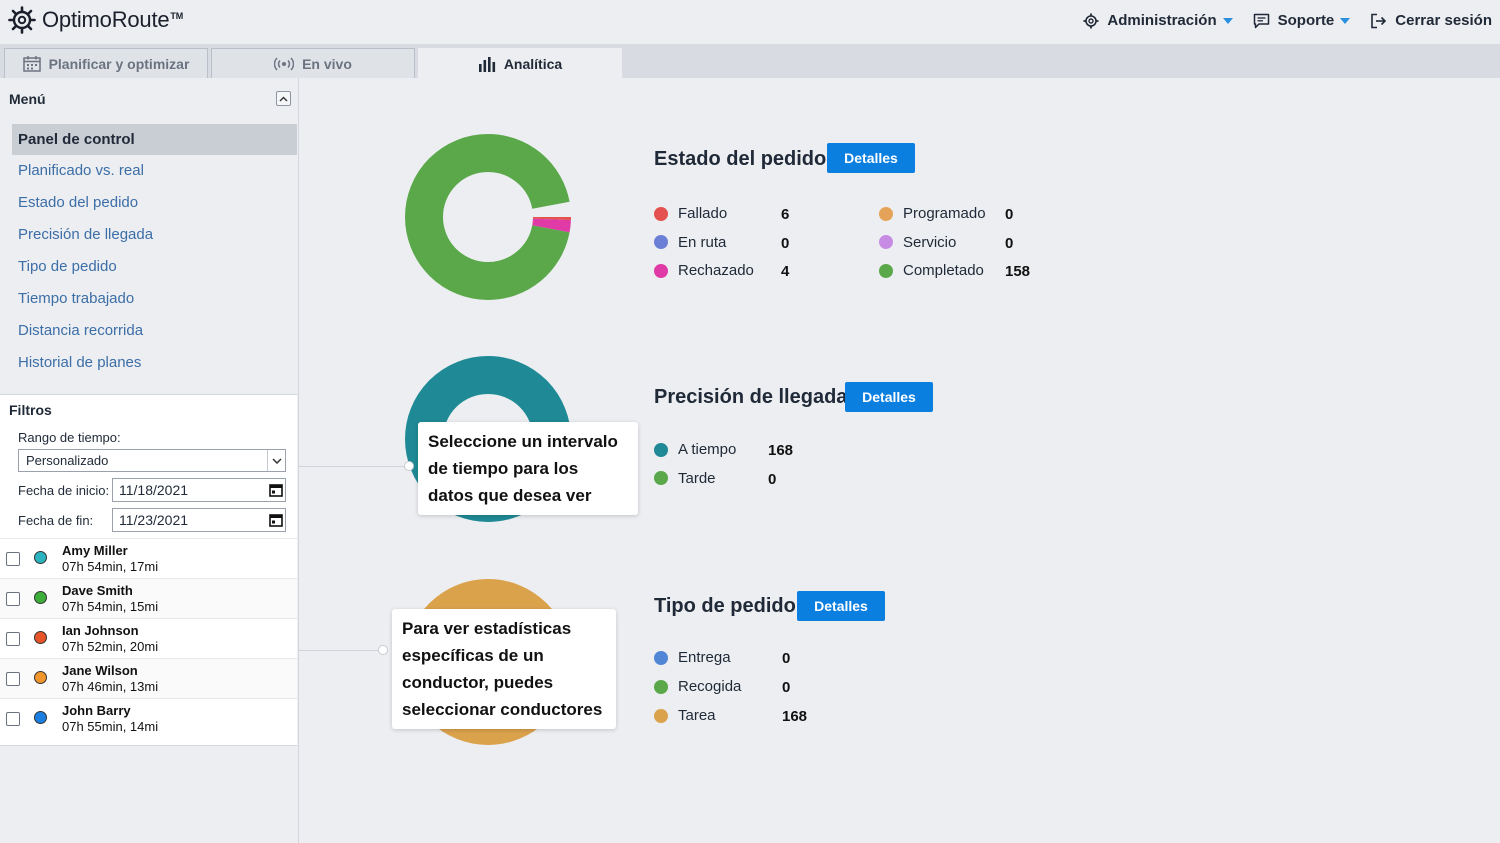 The image size is (1500, 843). I want to click on legend-item: A tiempo, so click(695, 449).